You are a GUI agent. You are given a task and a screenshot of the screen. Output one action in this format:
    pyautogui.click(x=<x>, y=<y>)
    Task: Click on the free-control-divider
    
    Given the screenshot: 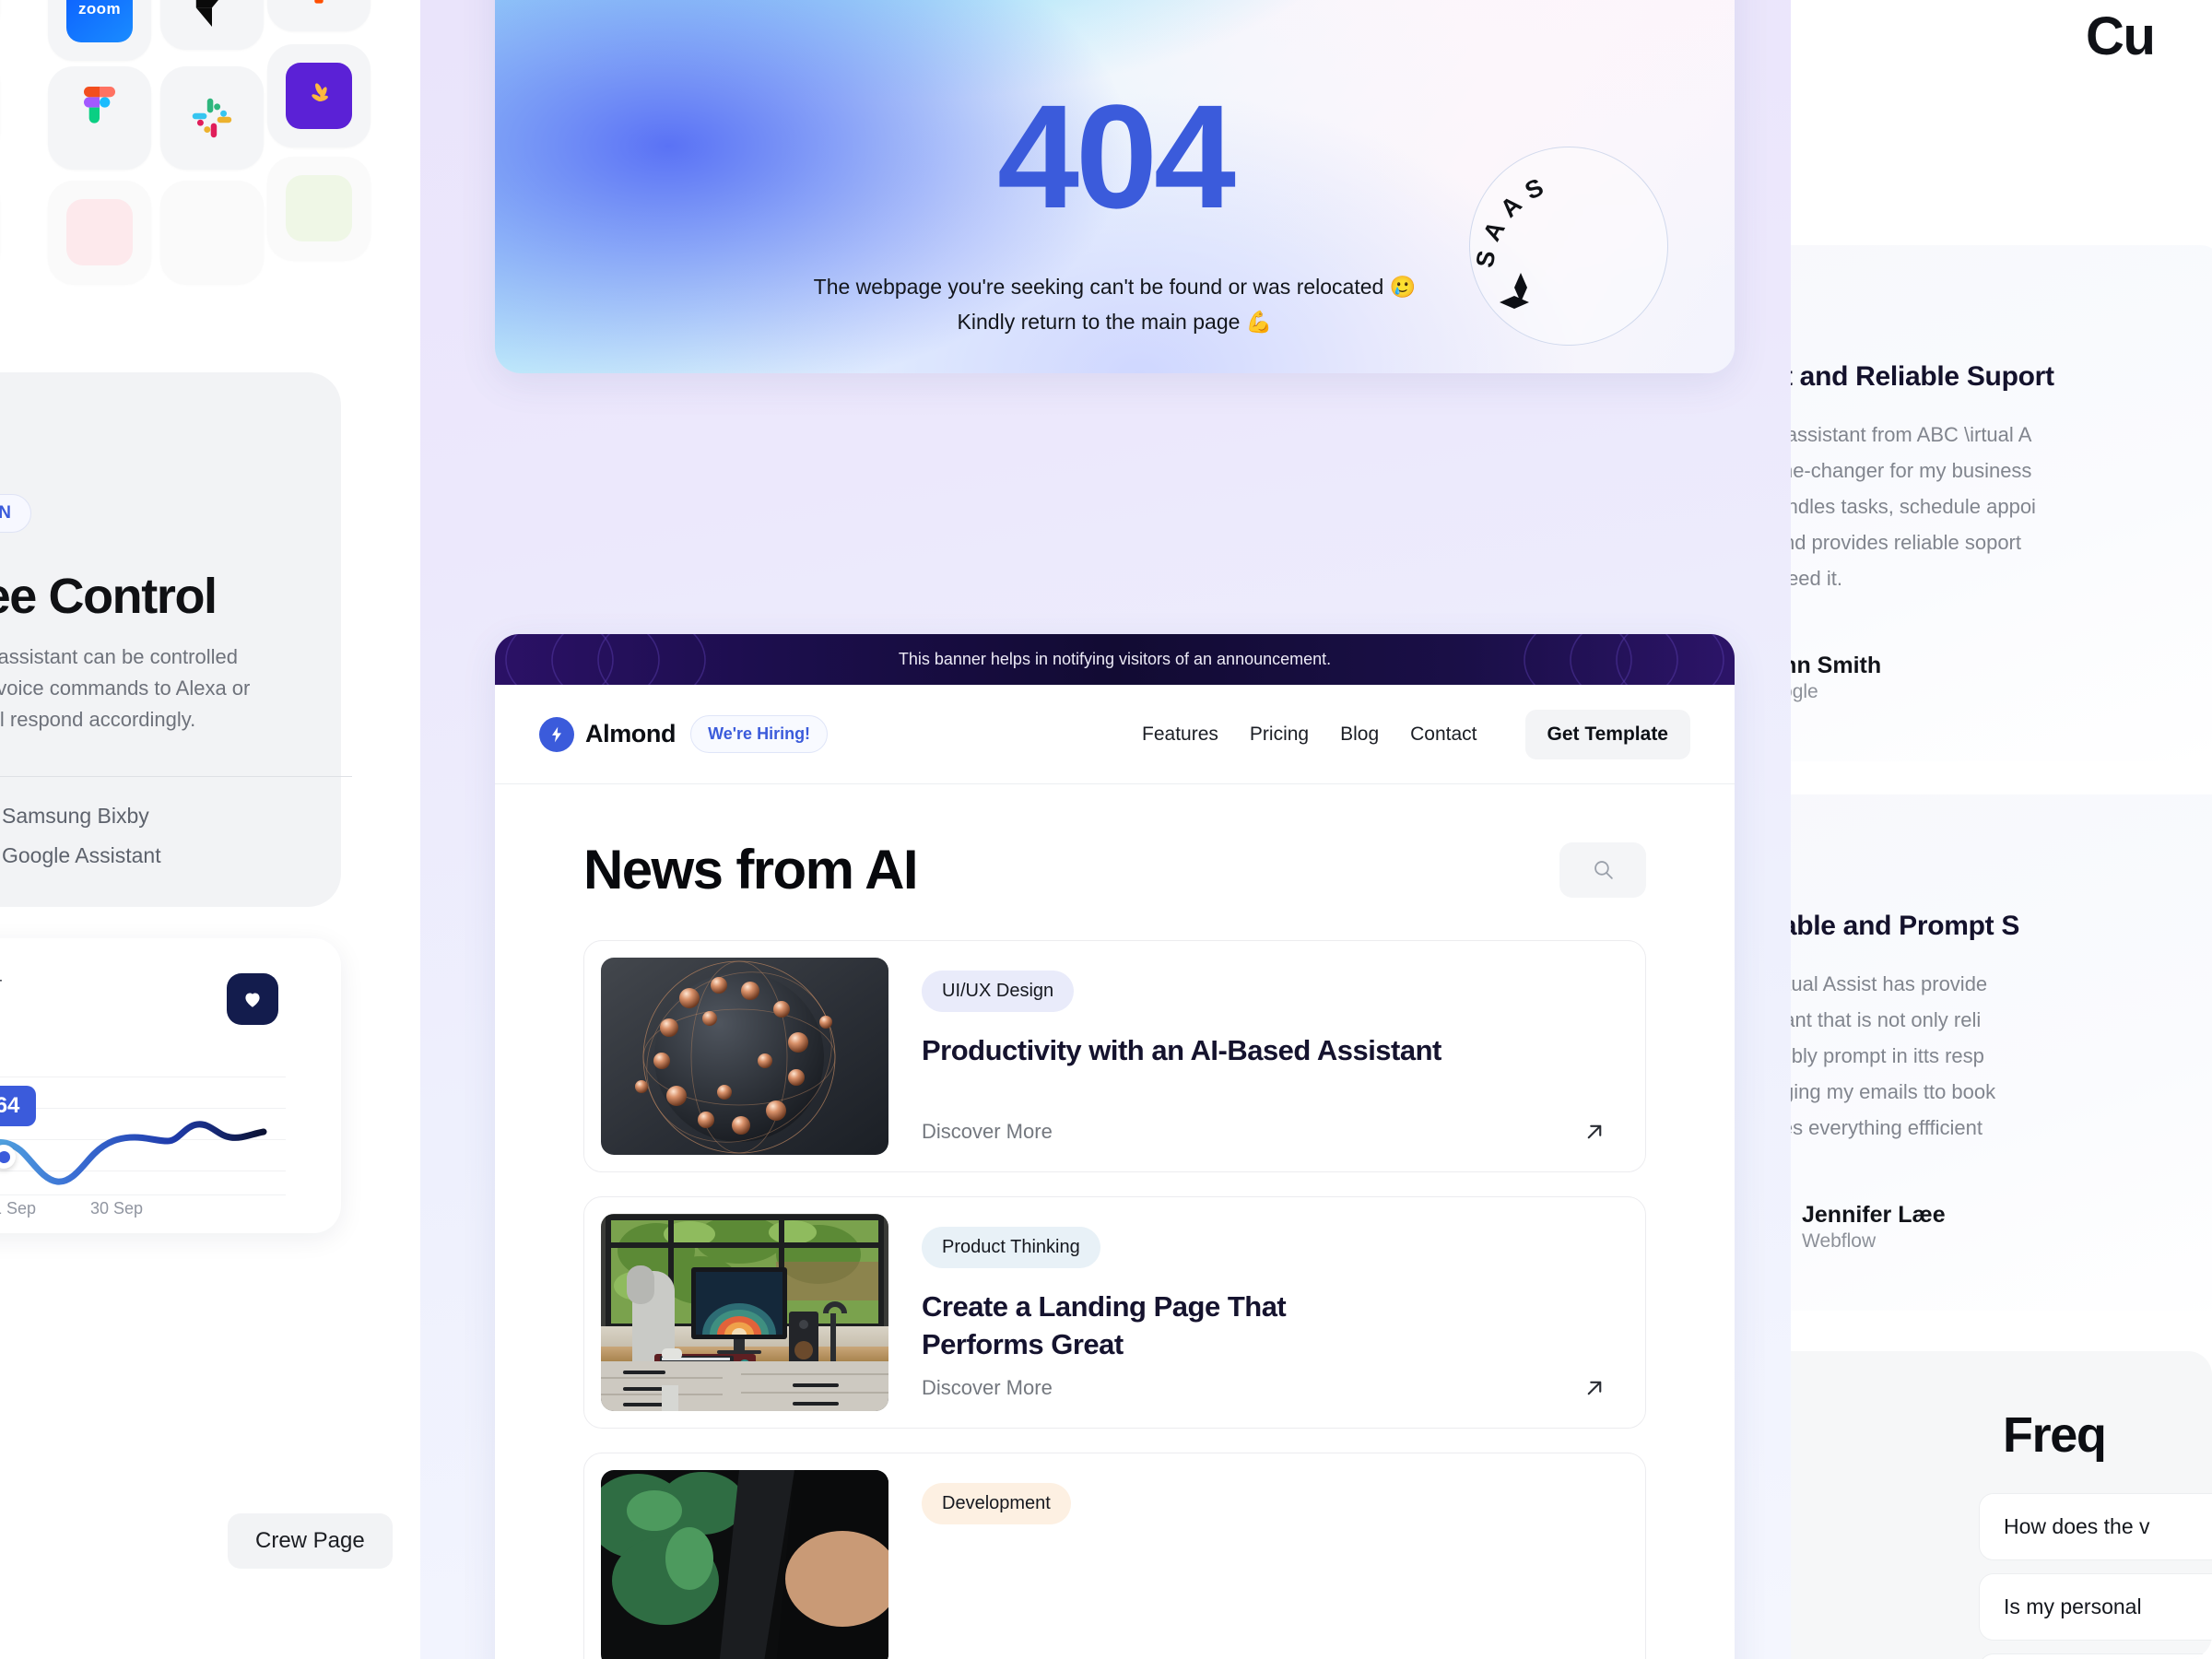 What is the action you would take?
    pyautogui.click(x=176, y=776)
    